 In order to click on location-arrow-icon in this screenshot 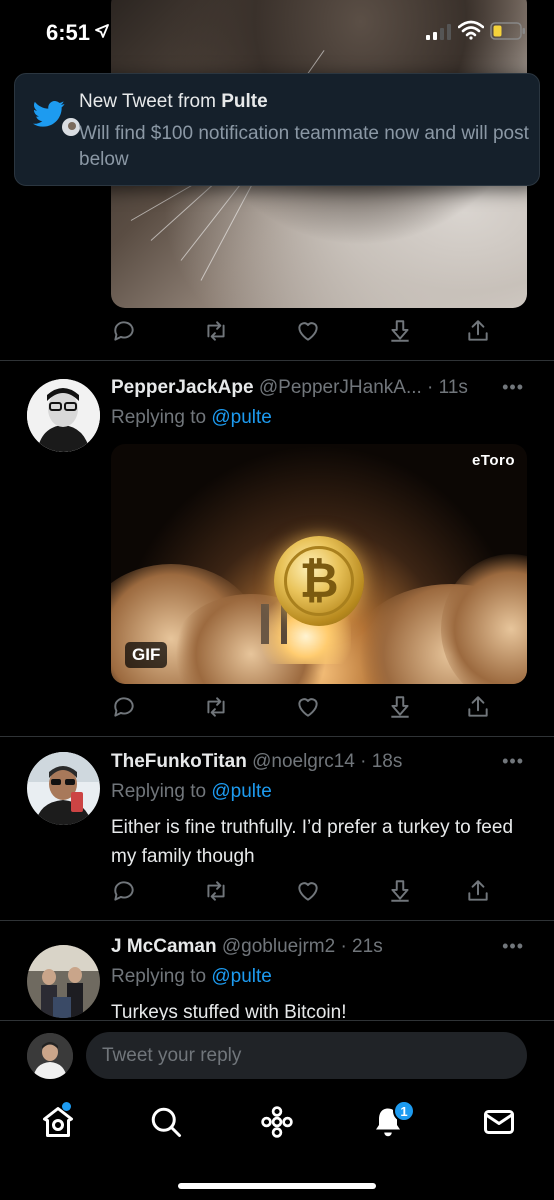, I will do `click(102, 31)`.